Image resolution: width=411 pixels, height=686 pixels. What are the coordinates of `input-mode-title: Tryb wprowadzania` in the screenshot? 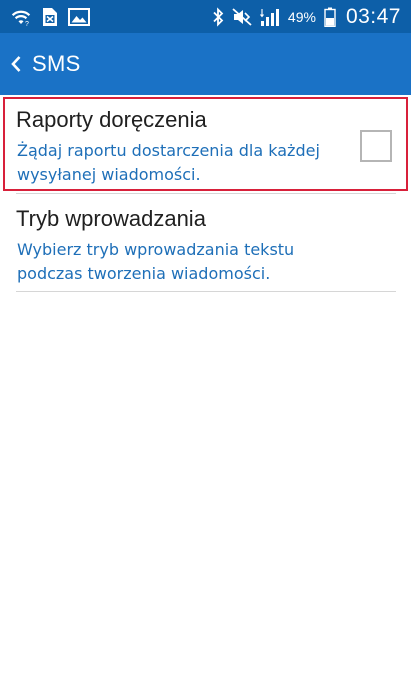 It's located at (111, 218).